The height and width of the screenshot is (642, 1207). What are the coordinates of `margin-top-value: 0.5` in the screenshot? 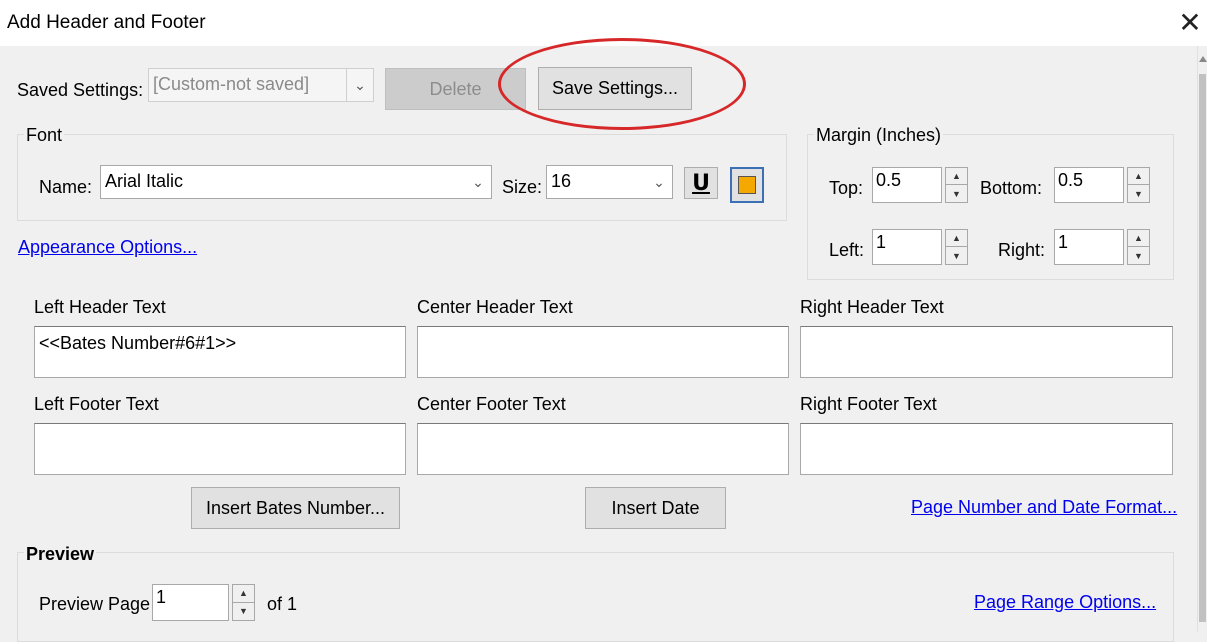 It's located at (889, 180).